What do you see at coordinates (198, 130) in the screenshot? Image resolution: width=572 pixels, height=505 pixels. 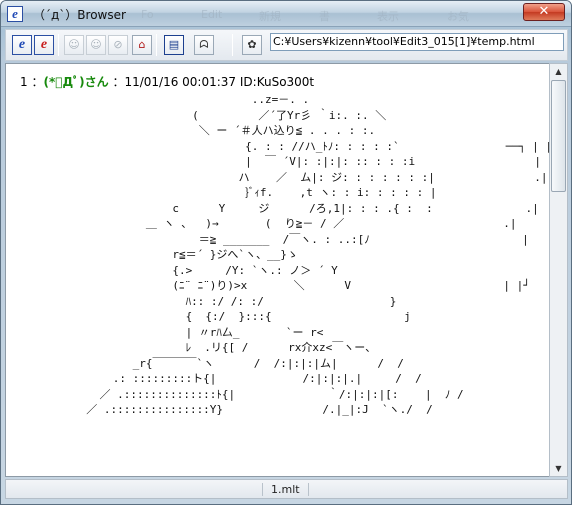 I see `ascii-art-line: ＼ ー ´＃人ハ込り≦ . . . : :.` at bounding box center [198, 130].